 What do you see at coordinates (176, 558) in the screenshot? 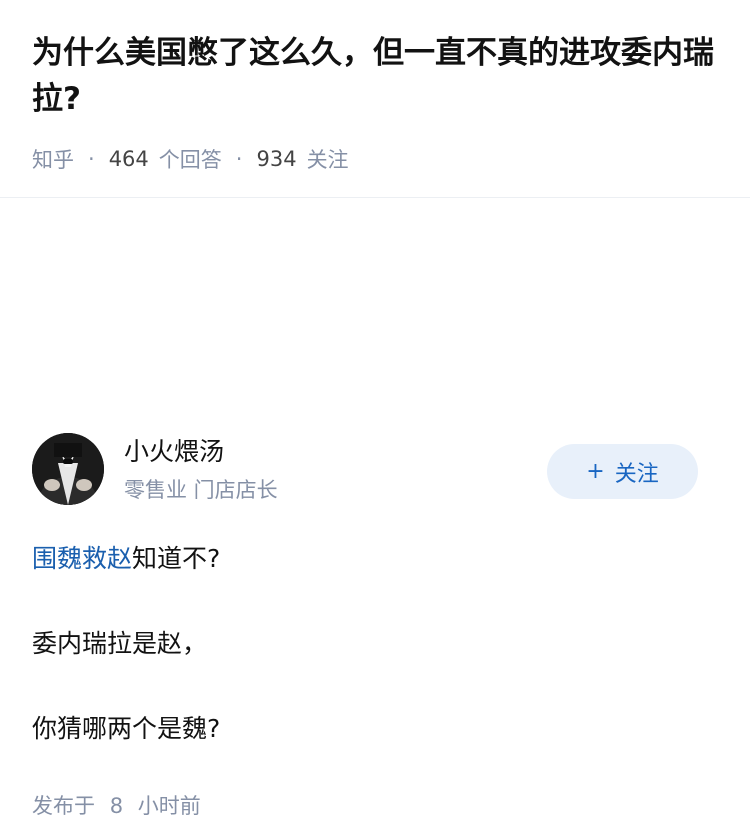
I see `answer-text: 知道不?` at bounding box center [176, 558].